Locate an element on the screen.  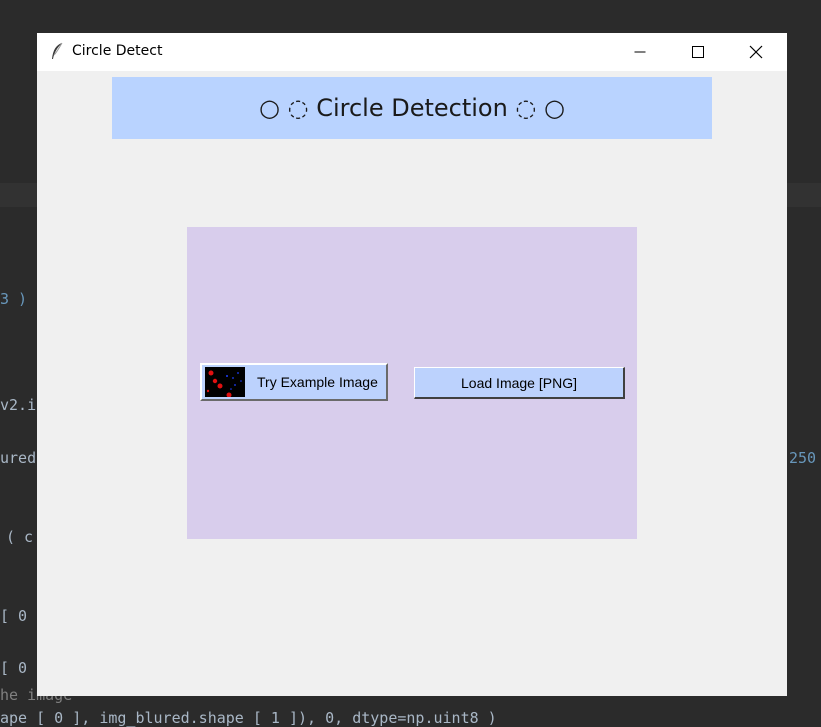
code-fragment: ured is located at coordinates (18, 458).